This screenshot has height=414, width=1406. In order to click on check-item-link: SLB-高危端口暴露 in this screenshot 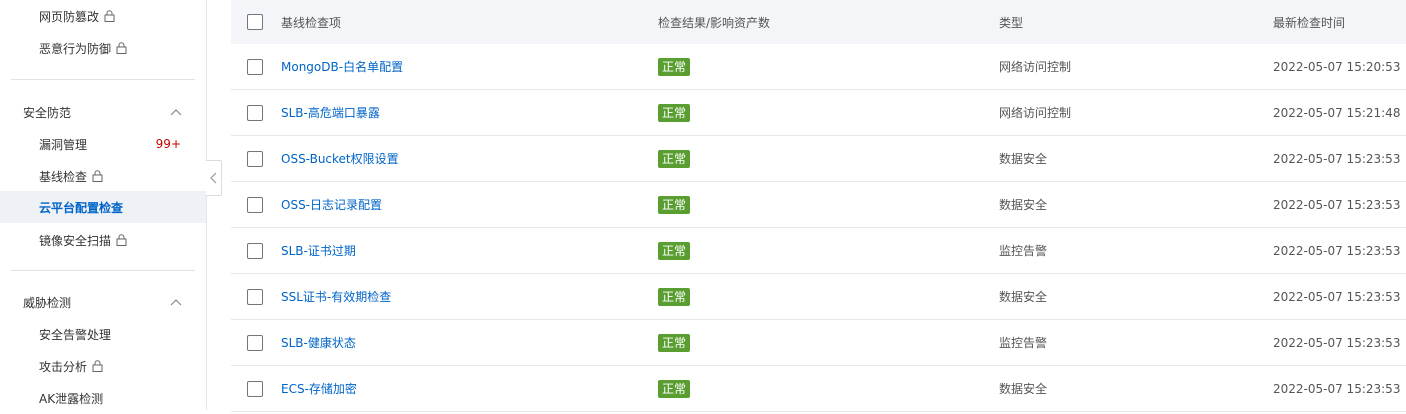, I will do `click(330, 112)`.